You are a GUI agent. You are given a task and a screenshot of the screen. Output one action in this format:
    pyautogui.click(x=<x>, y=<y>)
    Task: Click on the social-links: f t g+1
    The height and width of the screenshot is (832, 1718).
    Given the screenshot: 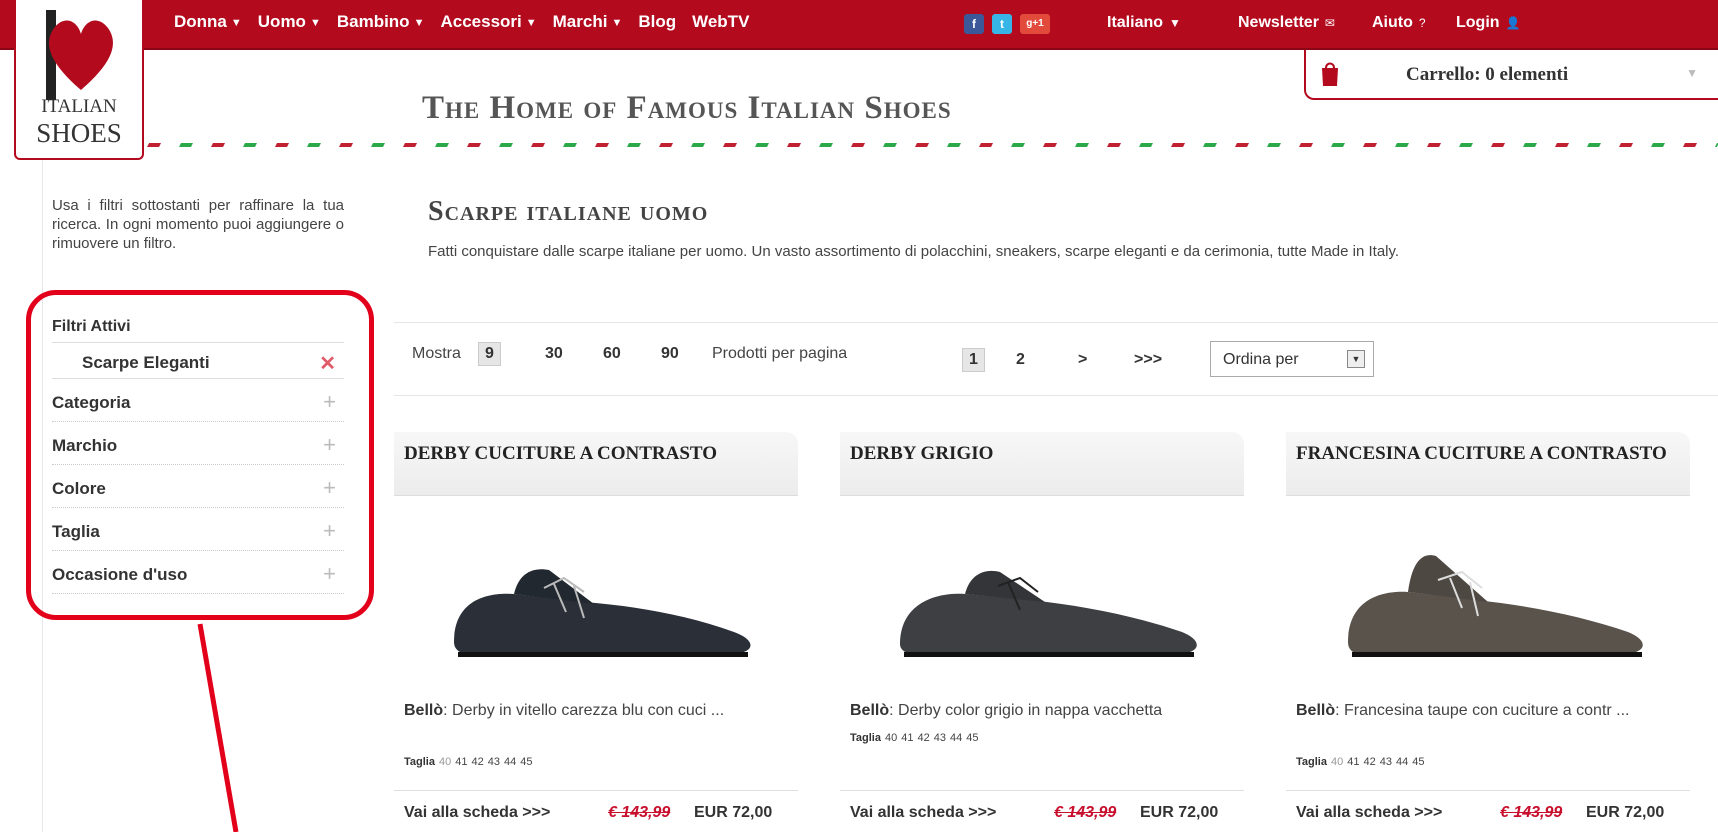 What is the action you would take?
    pyautogui.click(x=1011, y=24)
    